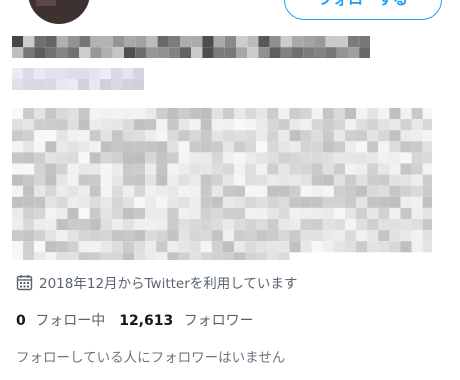  I want to click on followers-link: 12,613 フォロワー, so click(186, 320).